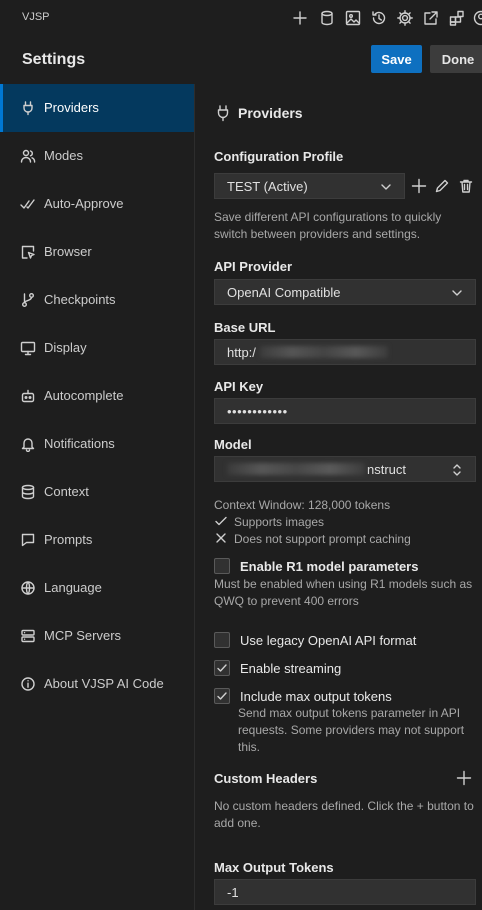 The image size is (482, 910). Describe the element at coordinates (28, 252) in the screenshot. I see `browser-pointer-icon` at that location.